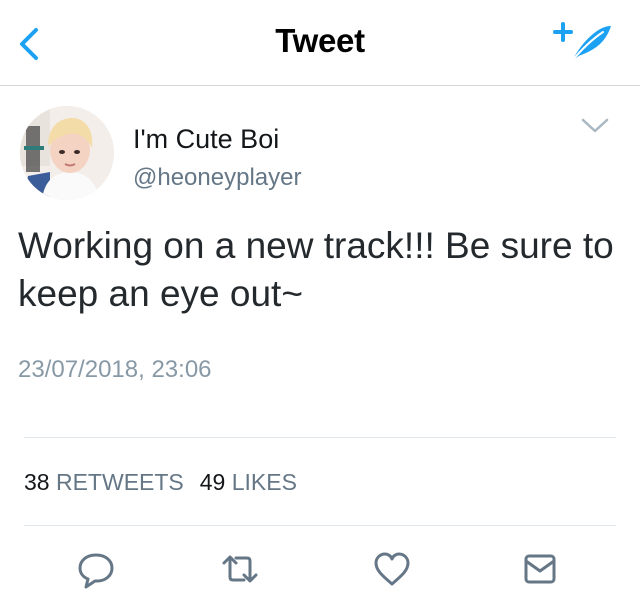 This screenshot has width=640, height=612. I want to click on avatar, so click(67, 153).